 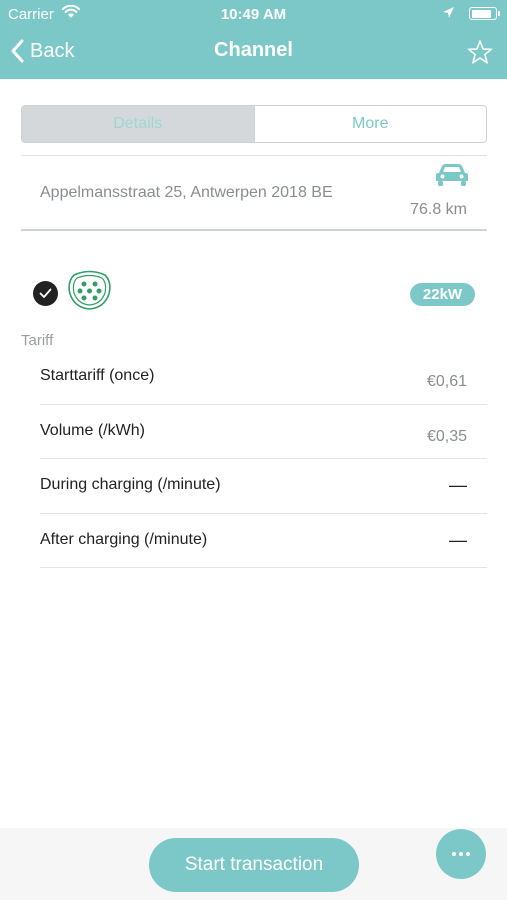 I want to click on back-label: Back, so click(x=52, y=50).